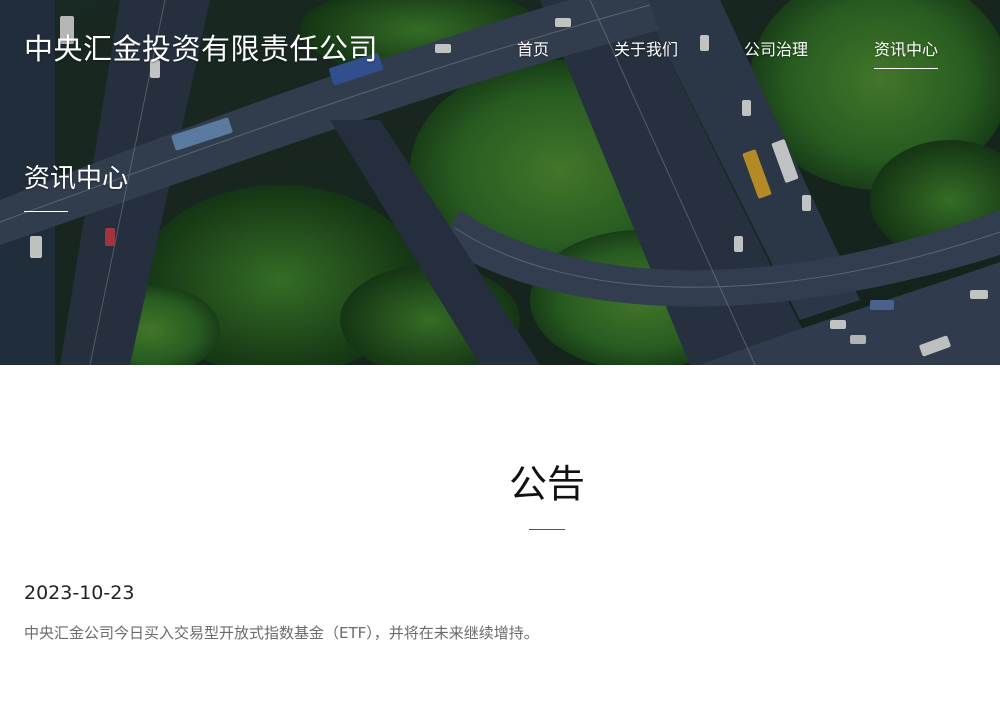 The image size is (1000, 705). I want to click on hero-title-block: 资讯中心, so click(76, 185).